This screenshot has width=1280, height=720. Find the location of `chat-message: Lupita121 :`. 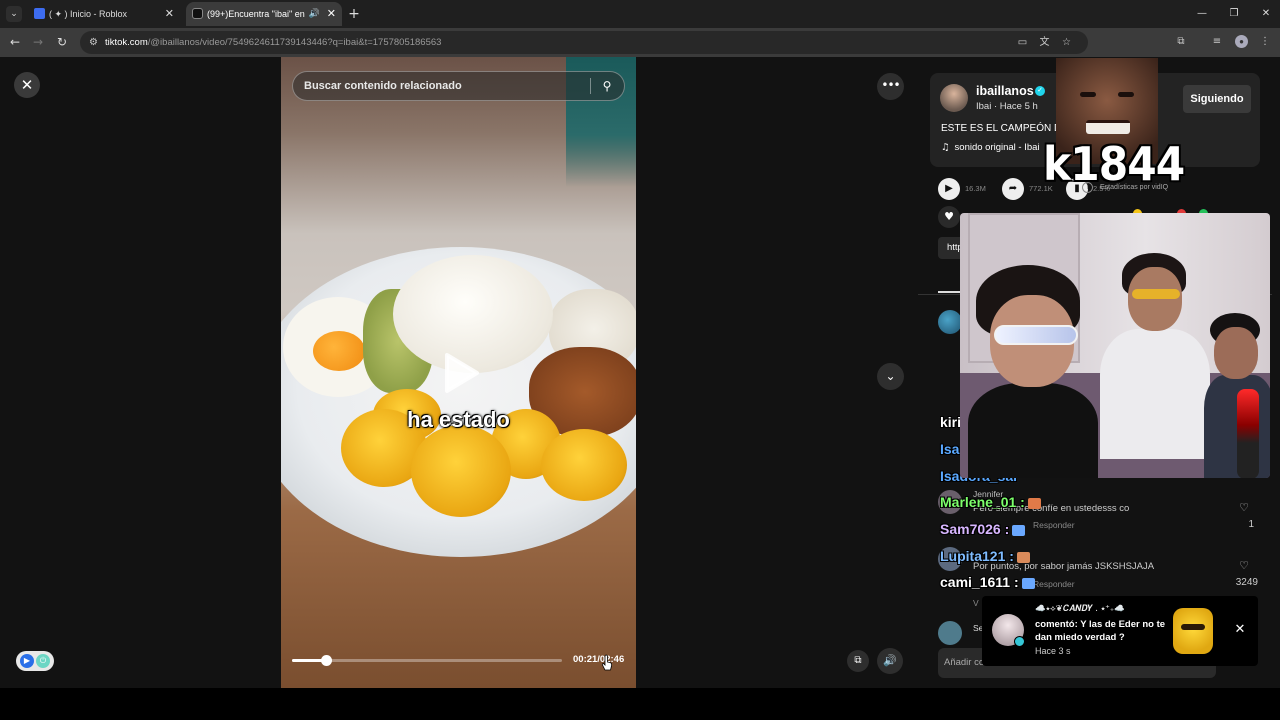

chat-message: Lupita121 : is located at coordinates (985, 556).